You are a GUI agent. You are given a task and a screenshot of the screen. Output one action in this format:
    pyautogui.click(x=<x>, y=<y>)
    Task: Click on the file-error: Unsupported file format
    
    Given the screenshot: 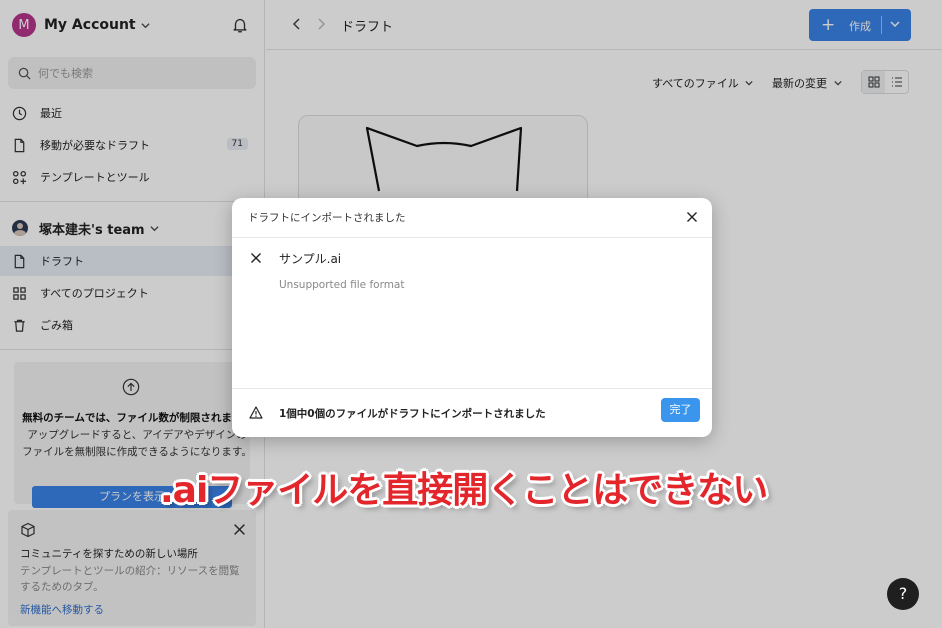 What is the action you would take?
    pyautogui.click(x=342, y=285)
    